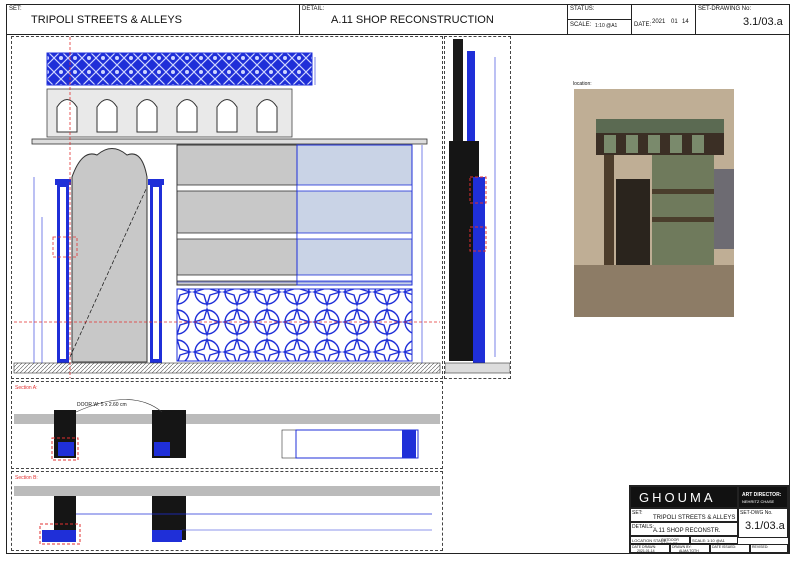  I want to click on art-director-cell: ART DIRECTOR: NEHRITZ CHASE, so click(763, 497).